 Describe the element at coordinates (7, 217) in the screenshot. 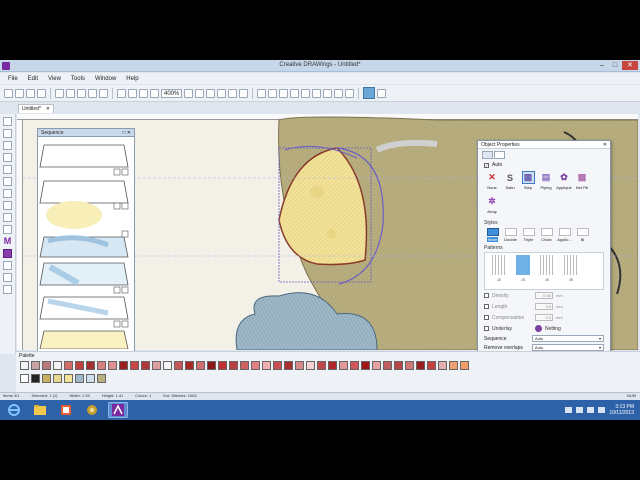

I see `paint-tool-icon` at that location.